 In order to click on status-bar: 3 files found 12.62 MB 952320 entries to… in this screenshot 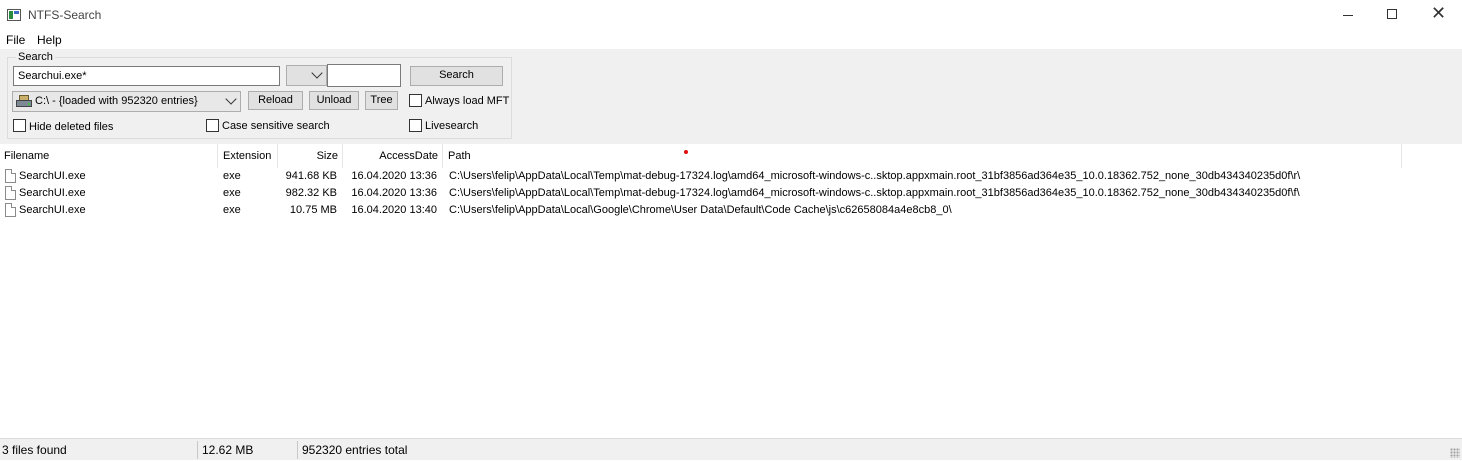, I will do `click(731, 449)`.